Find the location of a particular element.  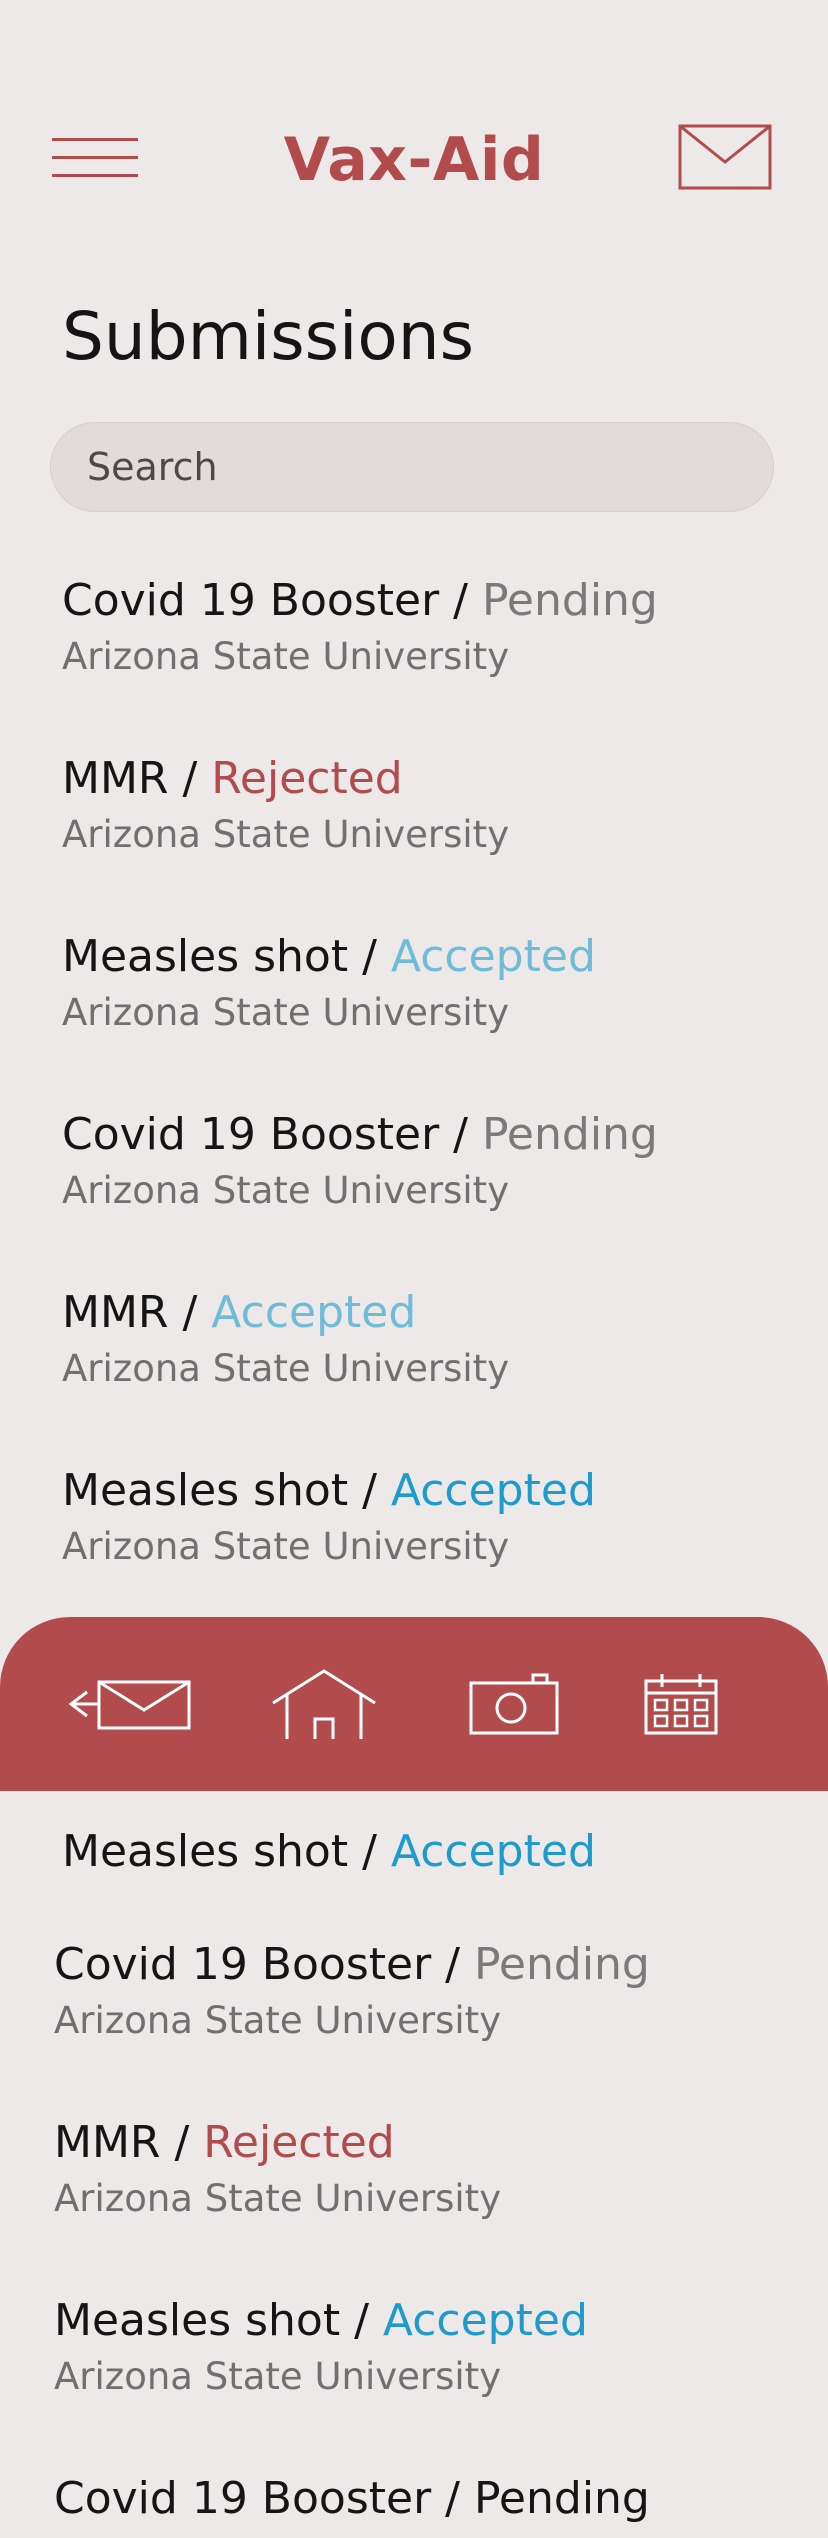

submission-item: Covid 19 Booster / Pending is located at coordinates (414, 2499).